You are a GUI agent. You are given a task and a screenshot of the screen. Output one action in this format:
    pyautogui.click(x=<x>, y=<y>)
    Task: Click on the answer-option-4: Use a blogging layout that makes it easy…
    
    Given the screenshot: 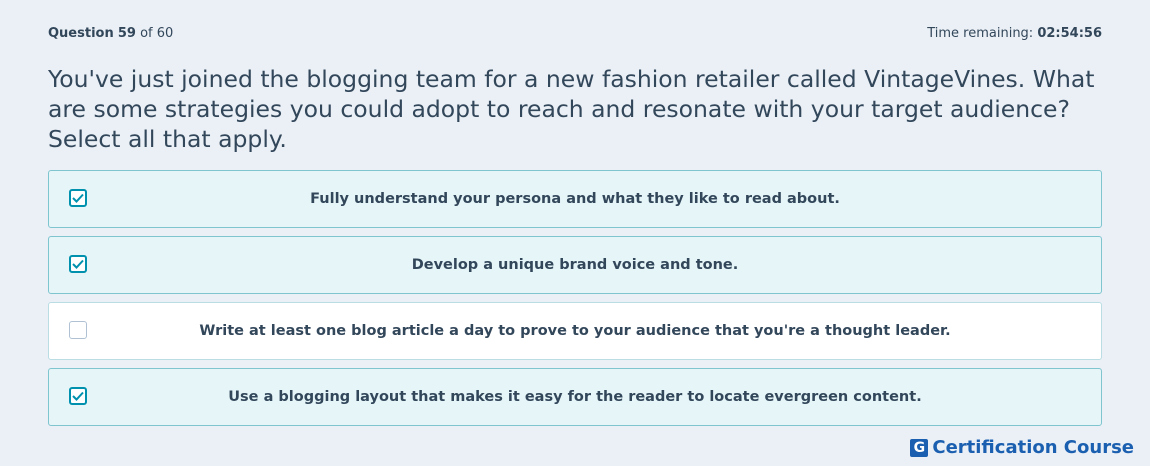 What is the action you would take?
    pyautogui.click(x=575, y=397)
    